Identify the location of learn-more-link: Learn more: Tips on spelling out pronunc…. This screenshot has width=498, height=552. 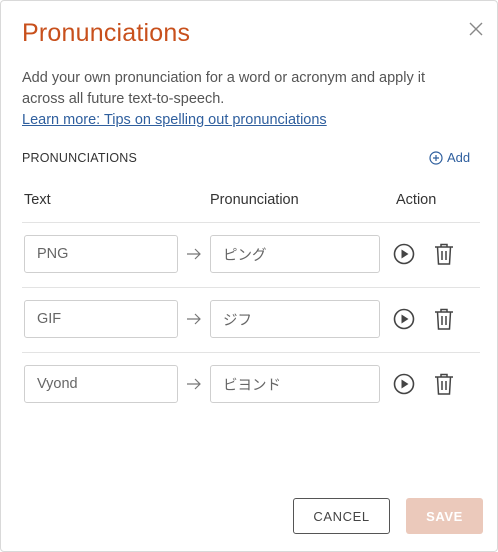
(174, 120).